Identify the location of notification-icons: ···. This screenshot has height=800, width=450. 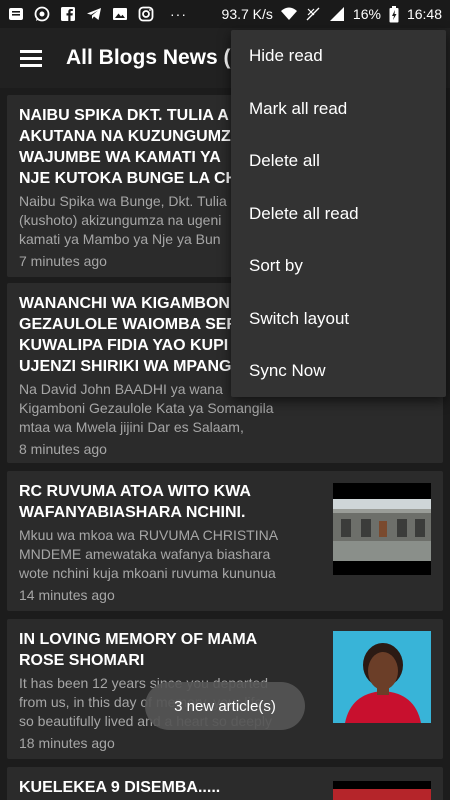
(97, 14).